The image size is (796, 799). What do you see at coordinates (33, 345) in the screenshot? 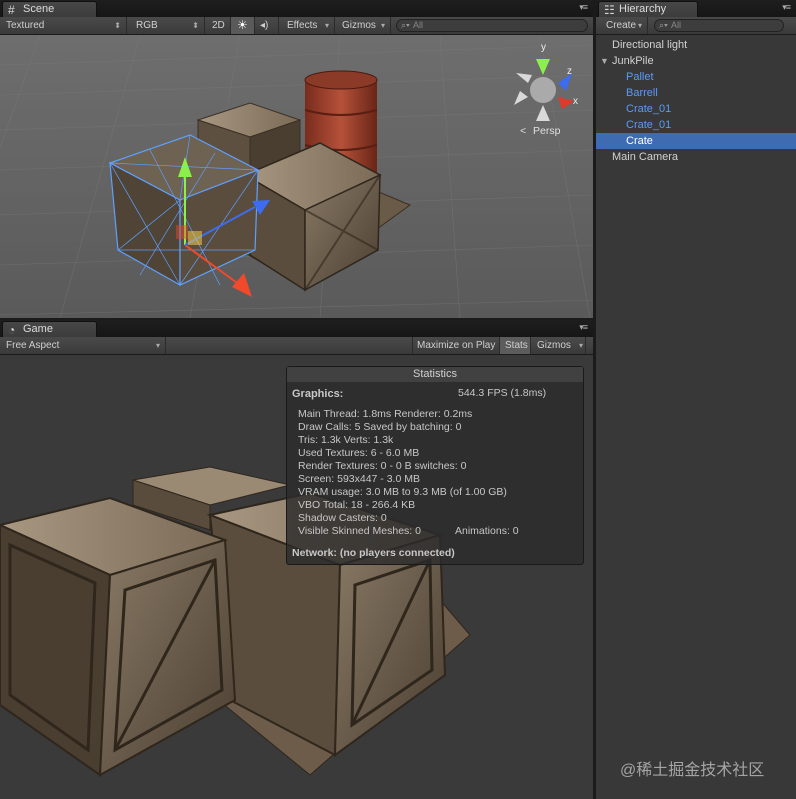
I see `aspect-label: Free Aspect` at bounding box center [33, 345].